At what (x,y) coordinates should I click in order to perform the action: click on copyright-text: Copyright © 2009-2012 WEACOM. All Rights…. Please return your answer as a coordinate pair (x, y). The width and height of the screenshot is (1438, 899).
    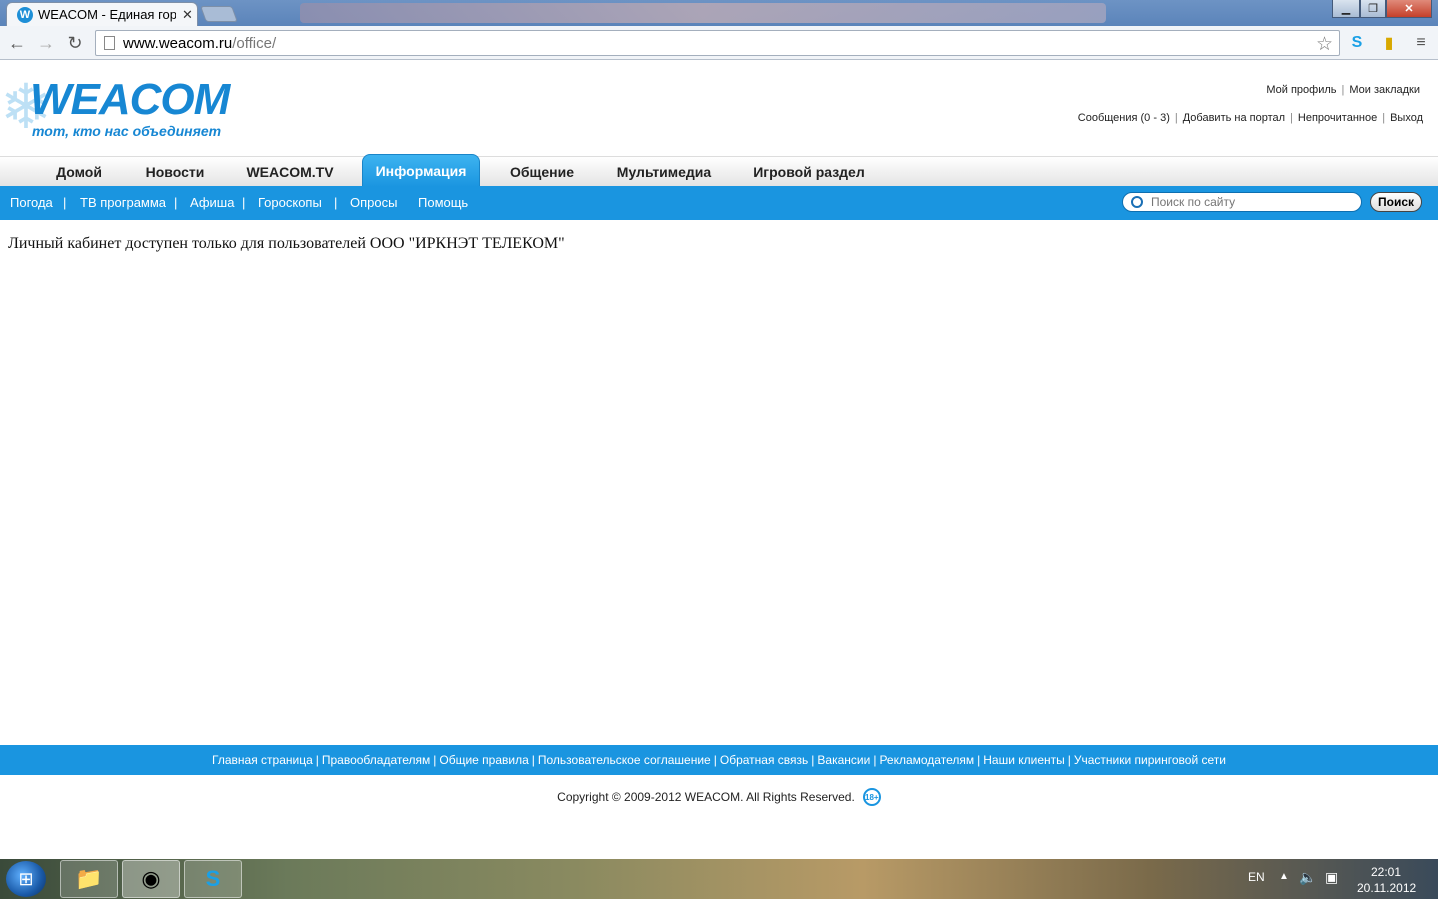
    Looking at the image, I should click on (706, 797).